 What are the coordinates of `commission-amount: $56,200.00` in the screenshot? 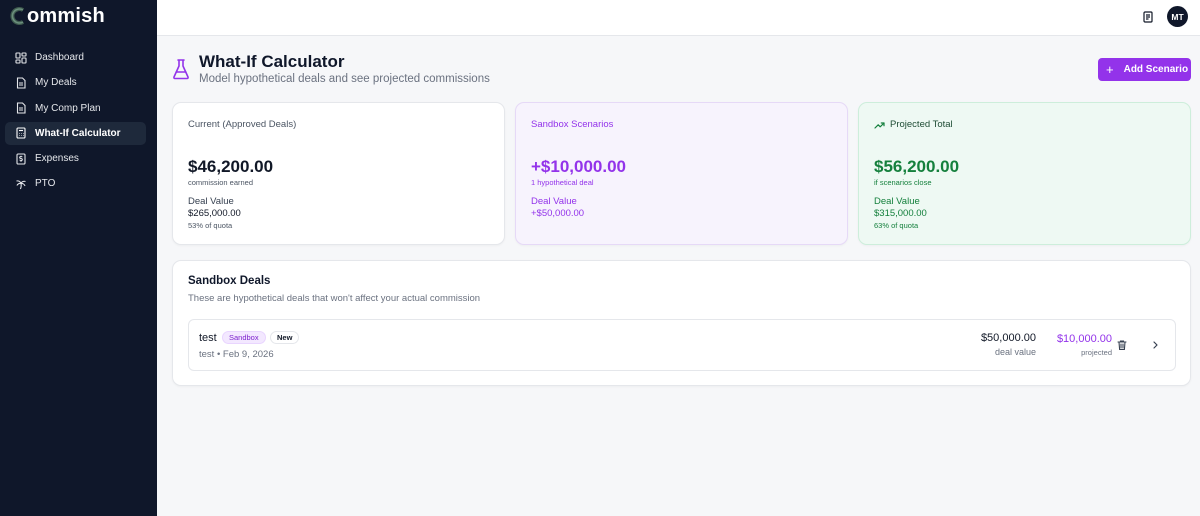 It's located at (917, 166).